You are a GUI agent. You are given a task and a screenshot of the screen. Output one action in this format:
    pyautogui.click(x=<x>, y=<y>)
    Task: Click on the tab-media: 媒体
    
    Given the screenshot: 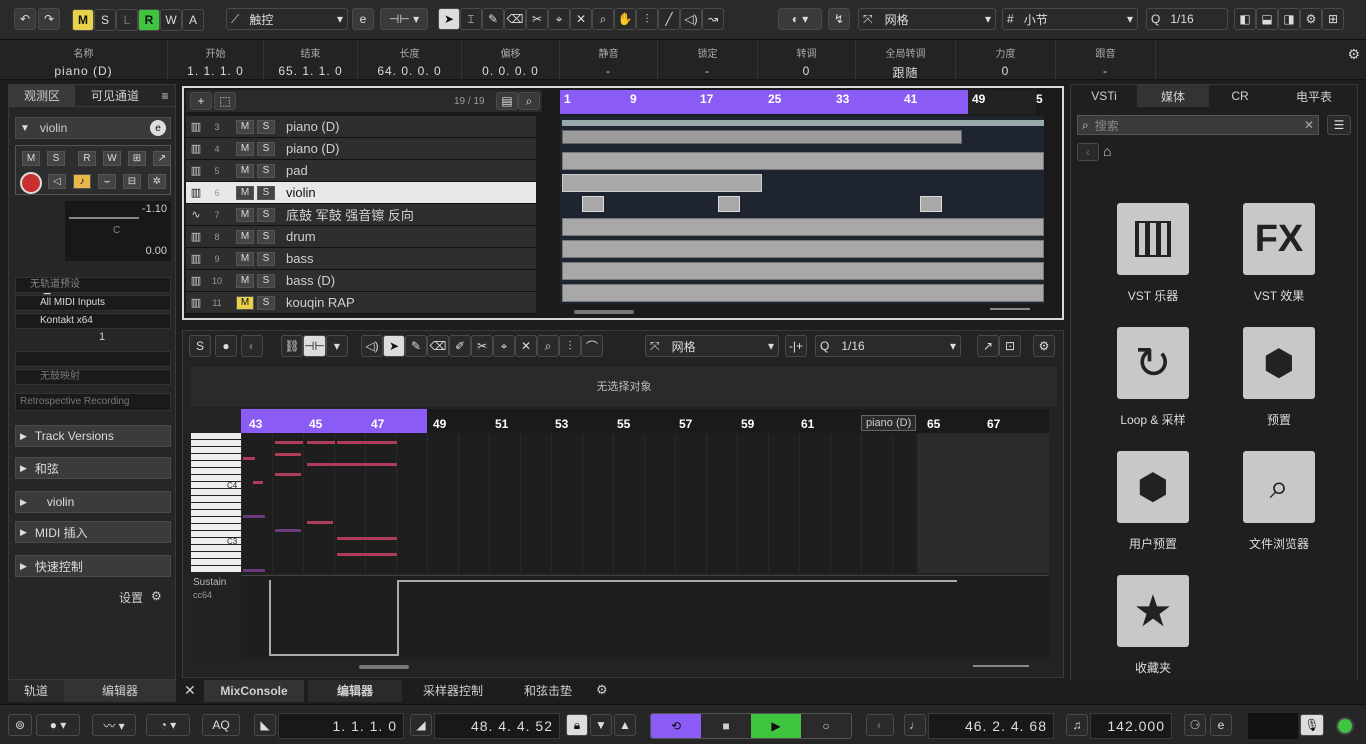 What is the action you would take?
    pyautogui.click(x=1173, y=96)
    